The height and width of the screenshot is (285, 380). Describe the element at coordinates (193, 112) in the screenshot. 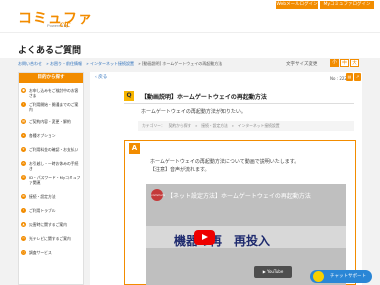

I see `question-body: ホームゲートウェイの再起動方法が知りたい。` at that location.